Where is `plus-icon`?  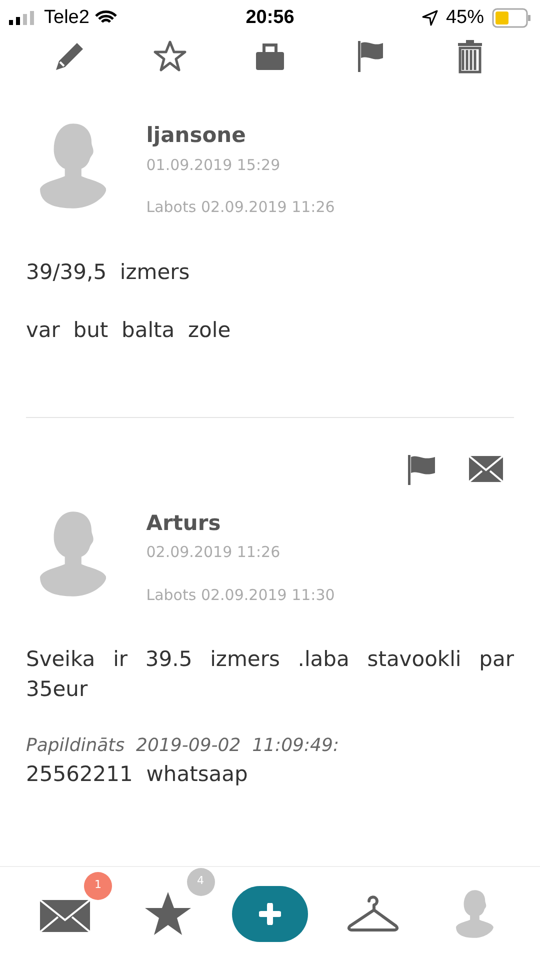
plus-icon is located at coordinates (270, 913).